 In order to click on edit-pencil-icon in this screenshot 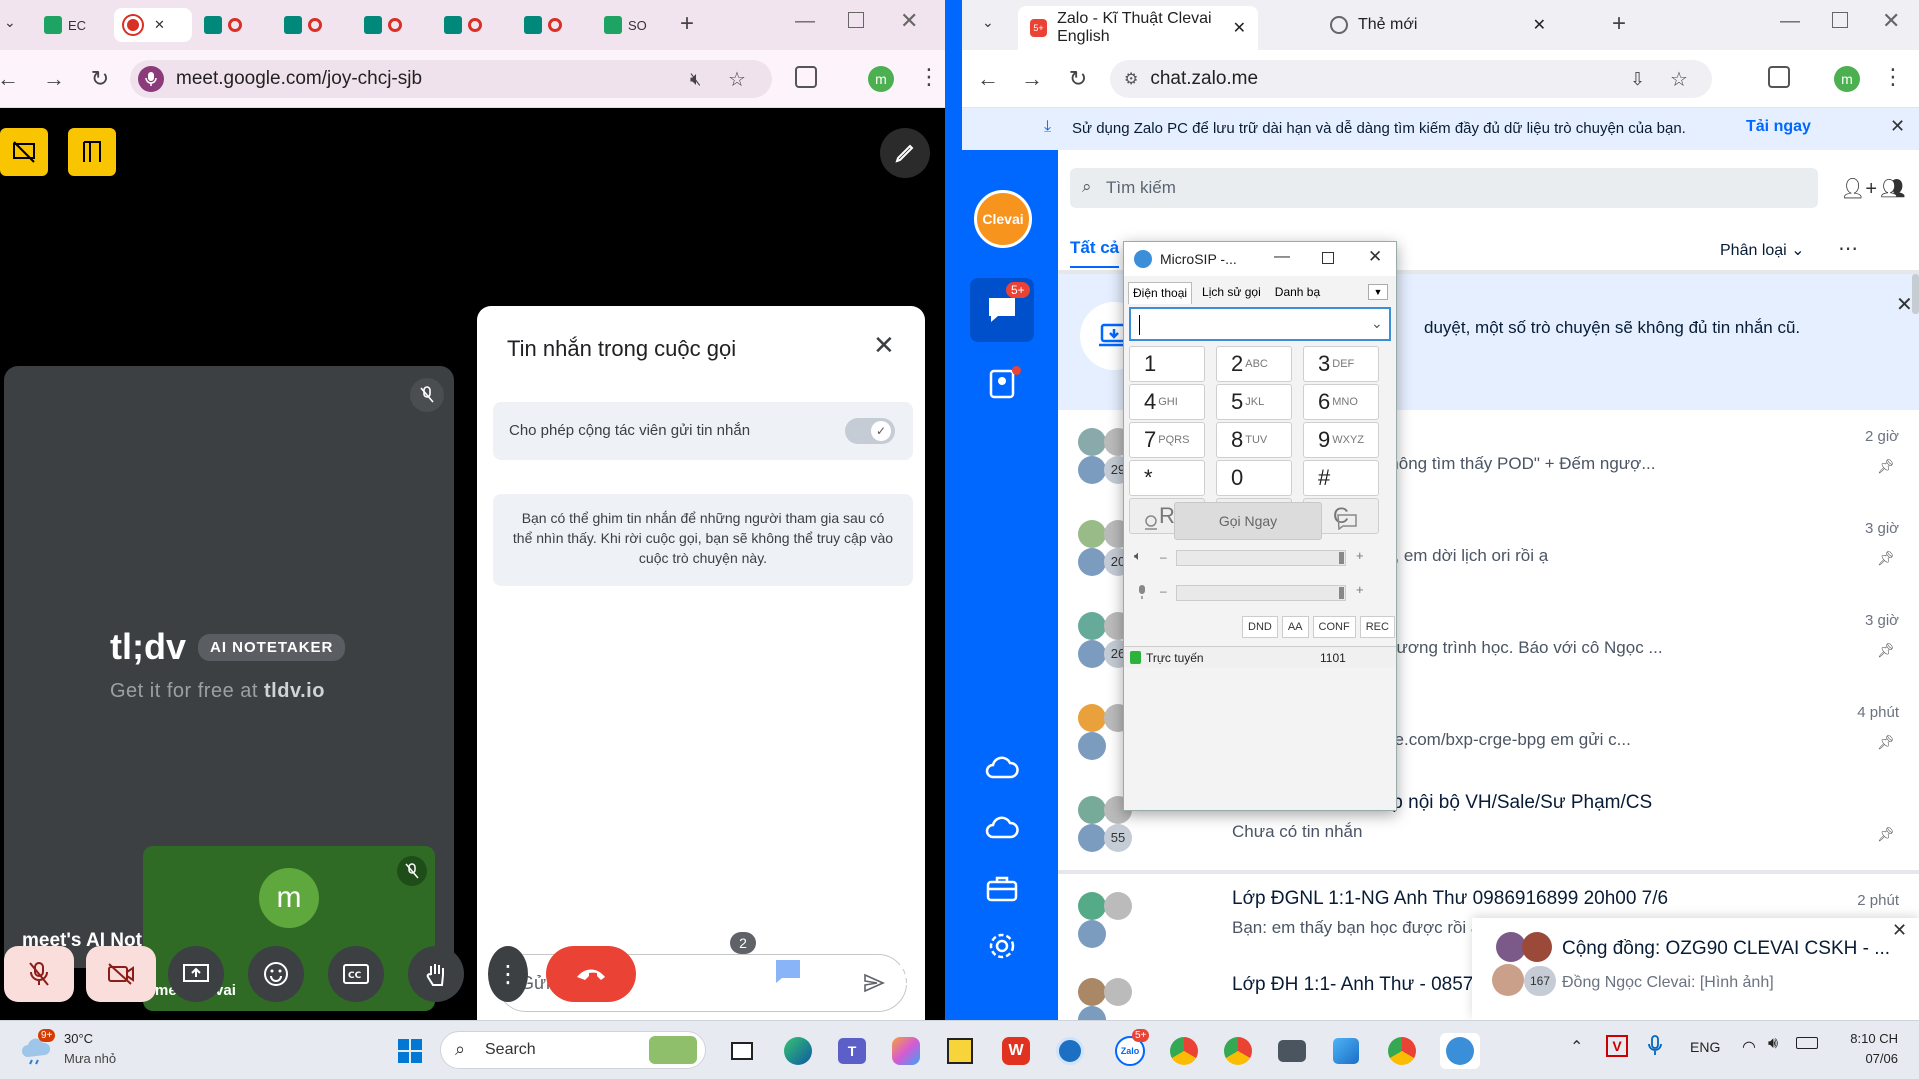, I will do `click(905, 153)`.